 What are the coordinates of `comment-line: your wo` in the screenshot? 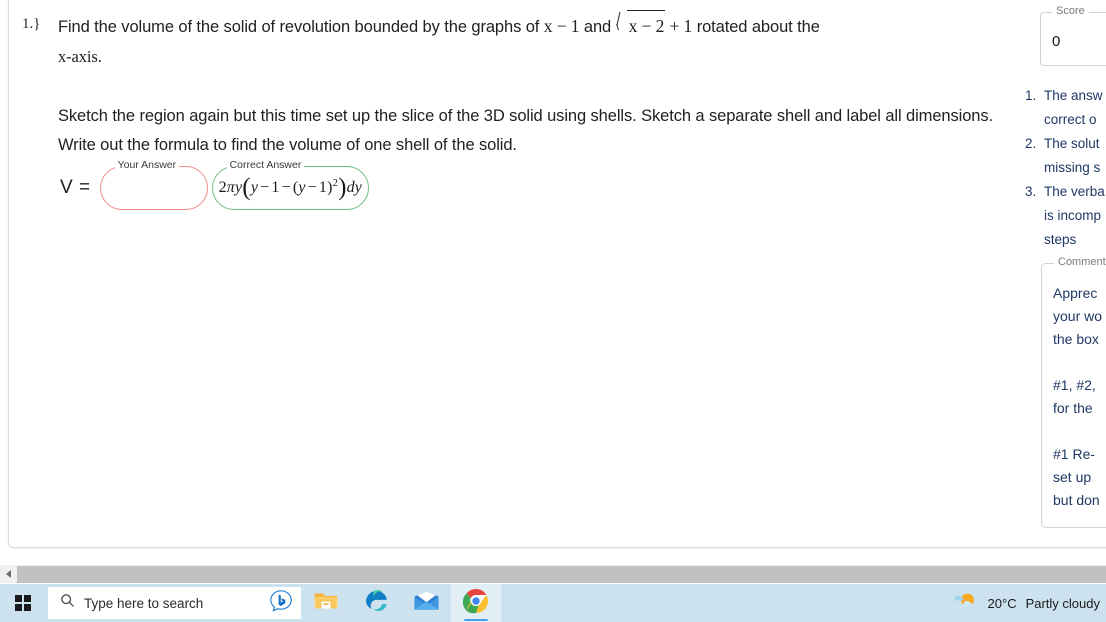 It's located at (1078, 316).